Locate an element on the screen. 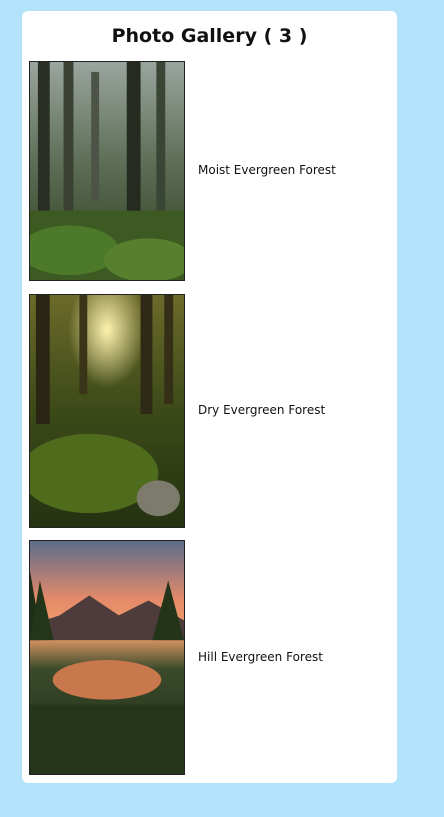 The width and height of the screenshot is (444, 817). gallery-caption-2: Dry Evergreen Forest is located at coordinates (262, 410).